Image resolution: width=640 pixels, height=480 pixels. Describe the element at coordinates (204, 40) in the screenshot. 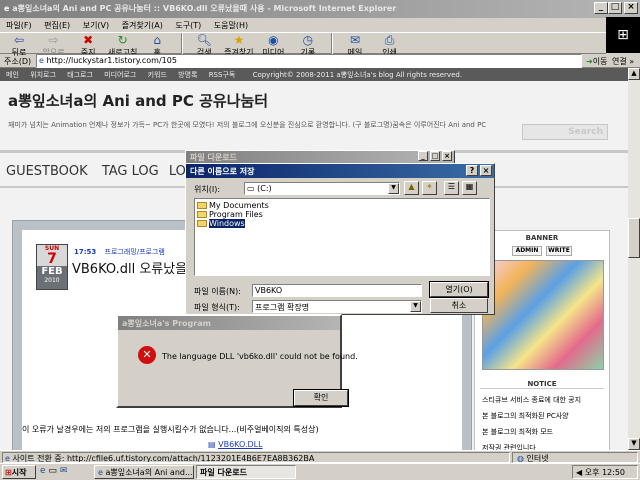

I see `search-icon: 🔍︎` at that location.